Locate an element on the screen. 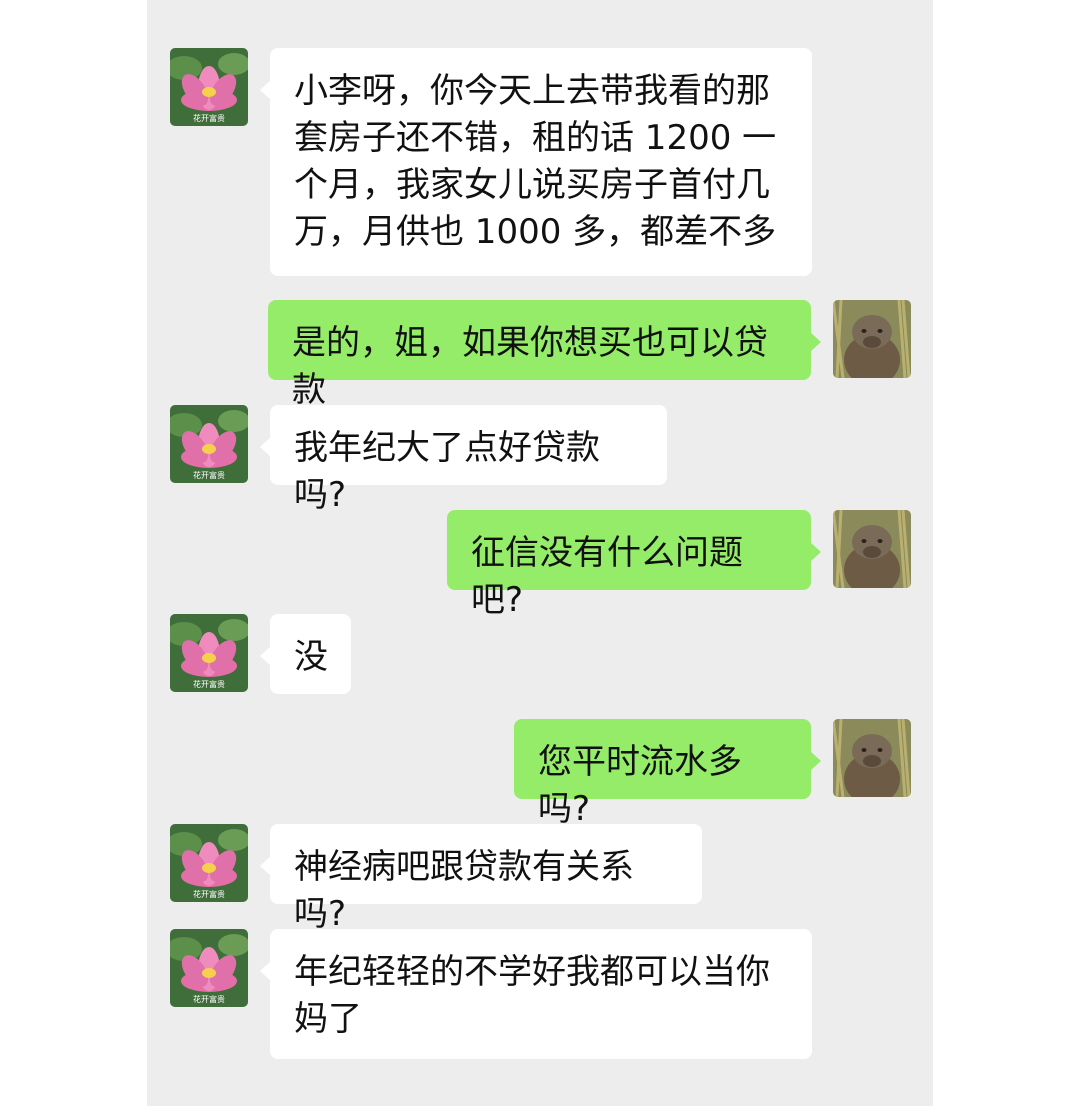 The width and height of the screenshot is (1080, 1106). message-row-incoming: 花开富贵 神经病吧跟贷款有关系吗? is located at coordinates (540, 879).